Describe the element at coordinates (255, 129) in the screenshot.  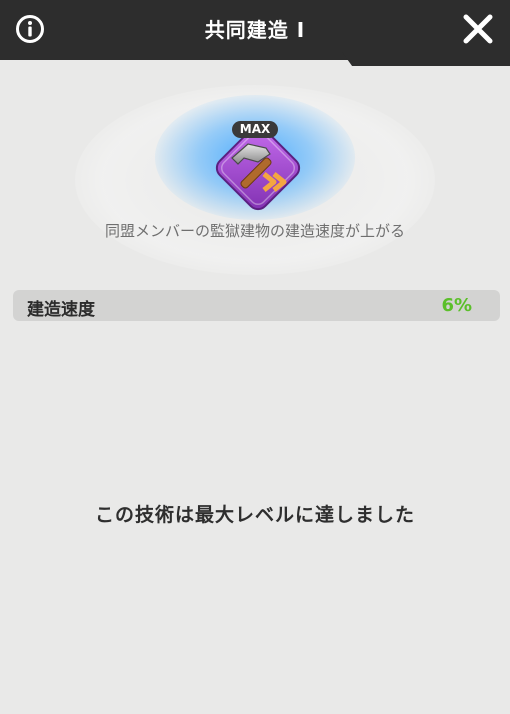
I see `max-badge: MAX` at that location.